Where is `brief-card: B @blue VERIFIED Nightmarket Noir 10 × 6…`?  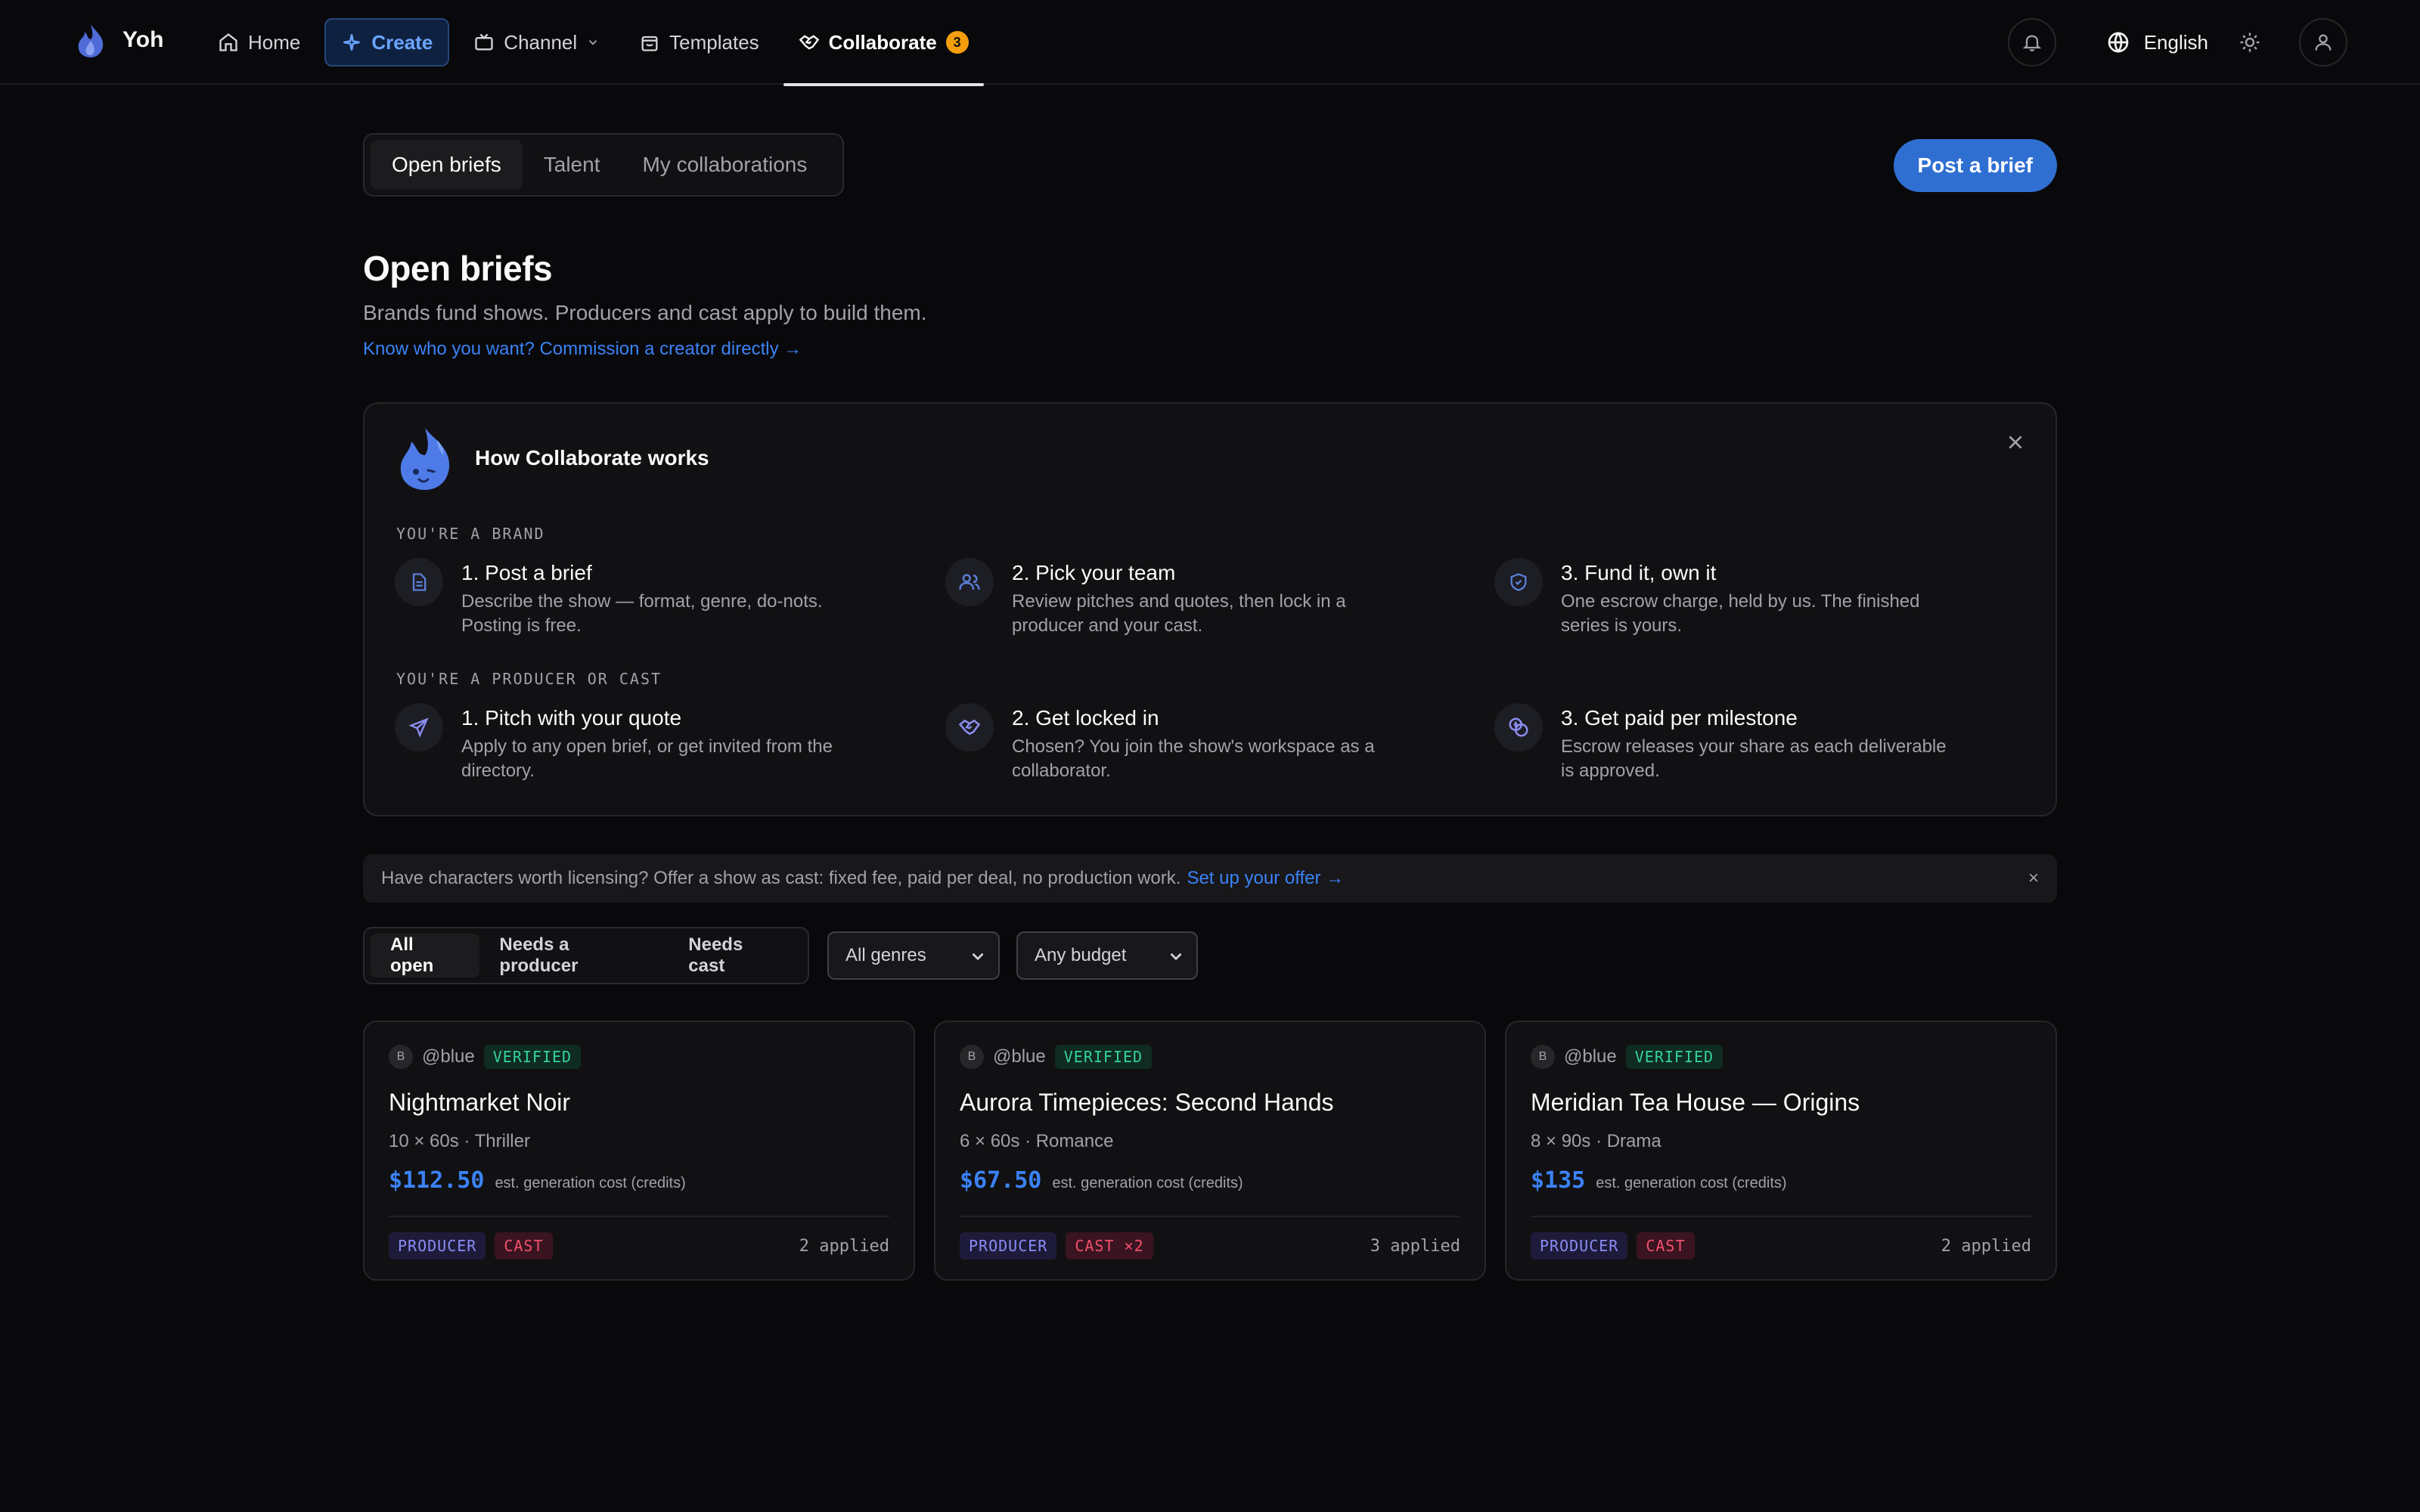 brief-card: B @blue VERIFIED Nightmarket Noir 10 × 6… is located at coordinates (639, 1151).